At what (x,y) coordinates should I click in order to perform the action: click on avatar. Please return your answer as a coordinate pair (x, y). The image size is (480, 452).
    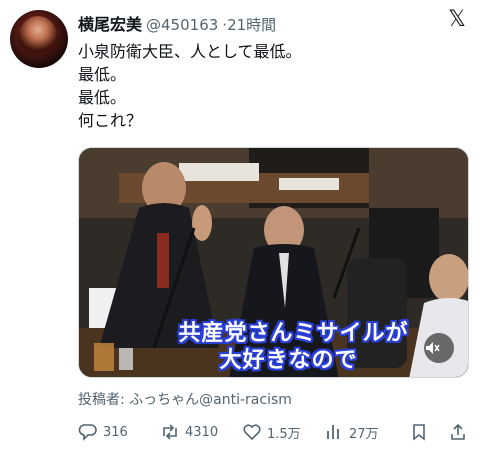
    Looking at the image, I should click on (39, 39).